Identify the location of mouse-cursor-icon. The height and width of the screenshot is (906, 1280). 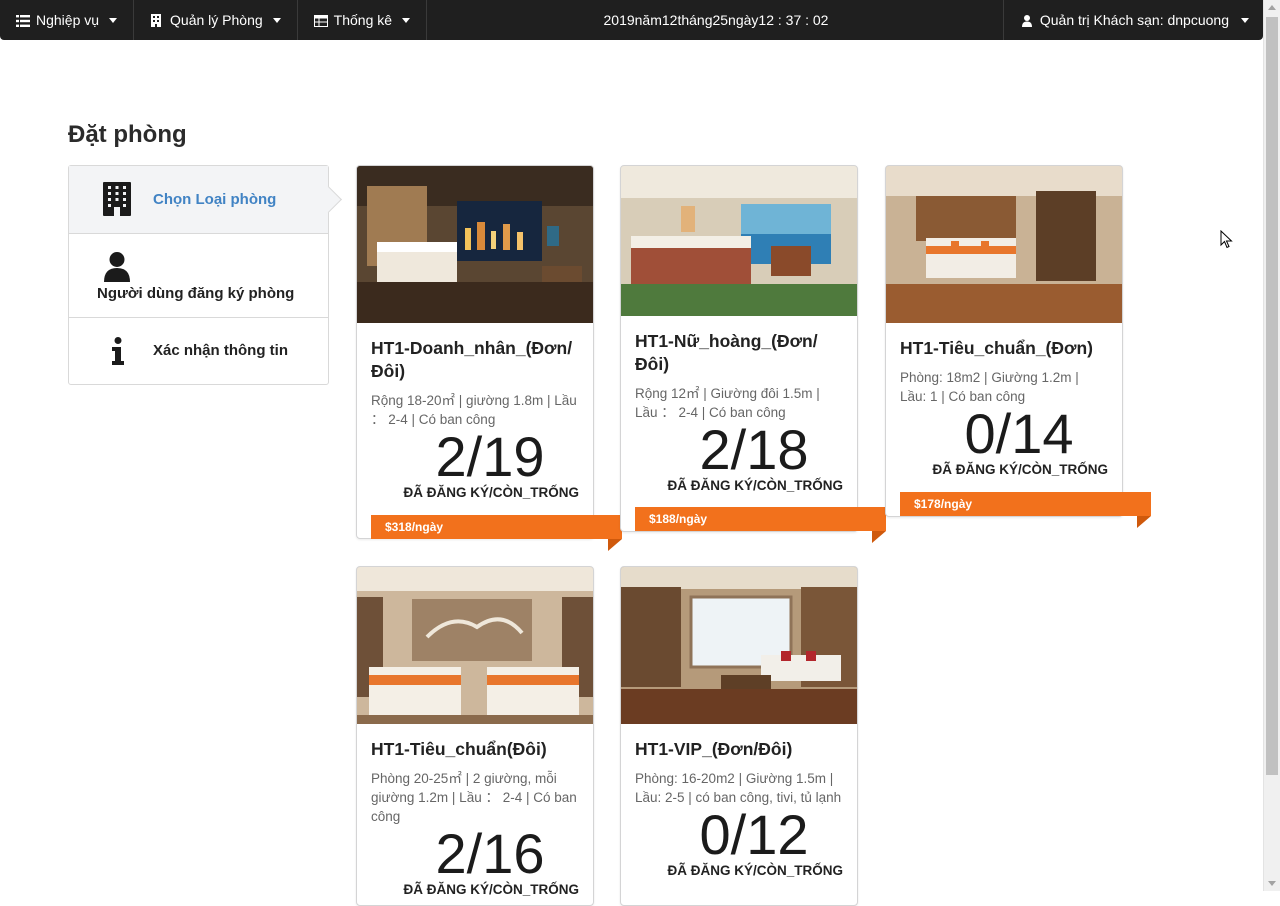
(1226, 241).